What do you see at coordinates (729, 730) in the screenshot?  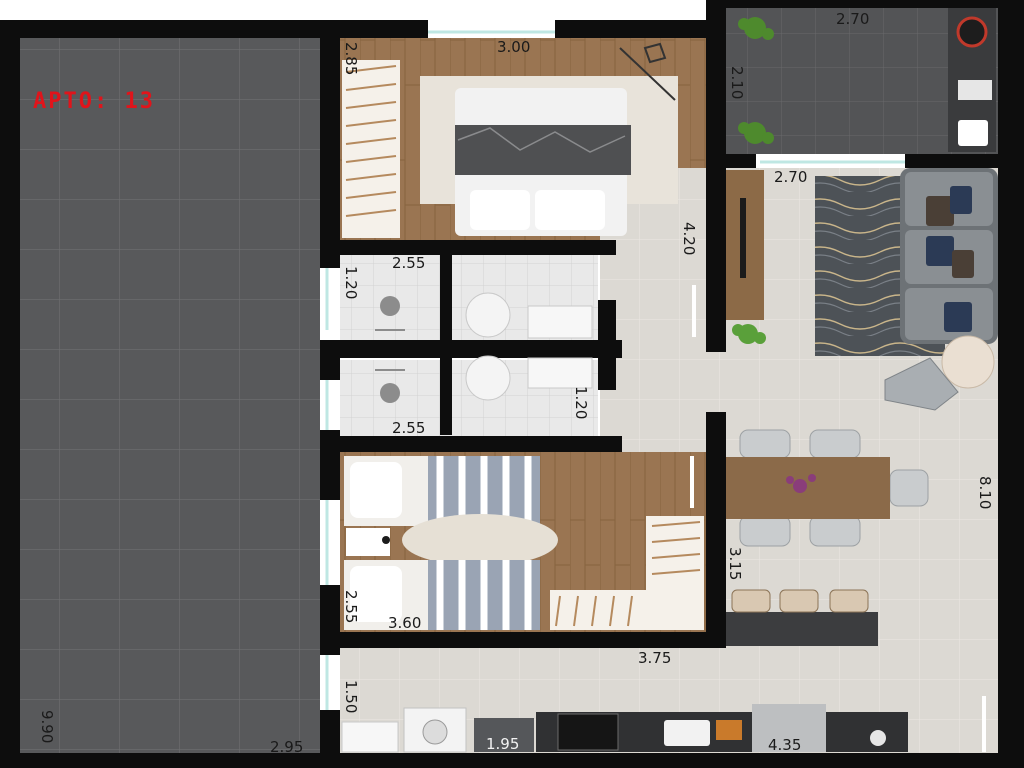 I see `cutting-board` at bounding box center [729, 730].